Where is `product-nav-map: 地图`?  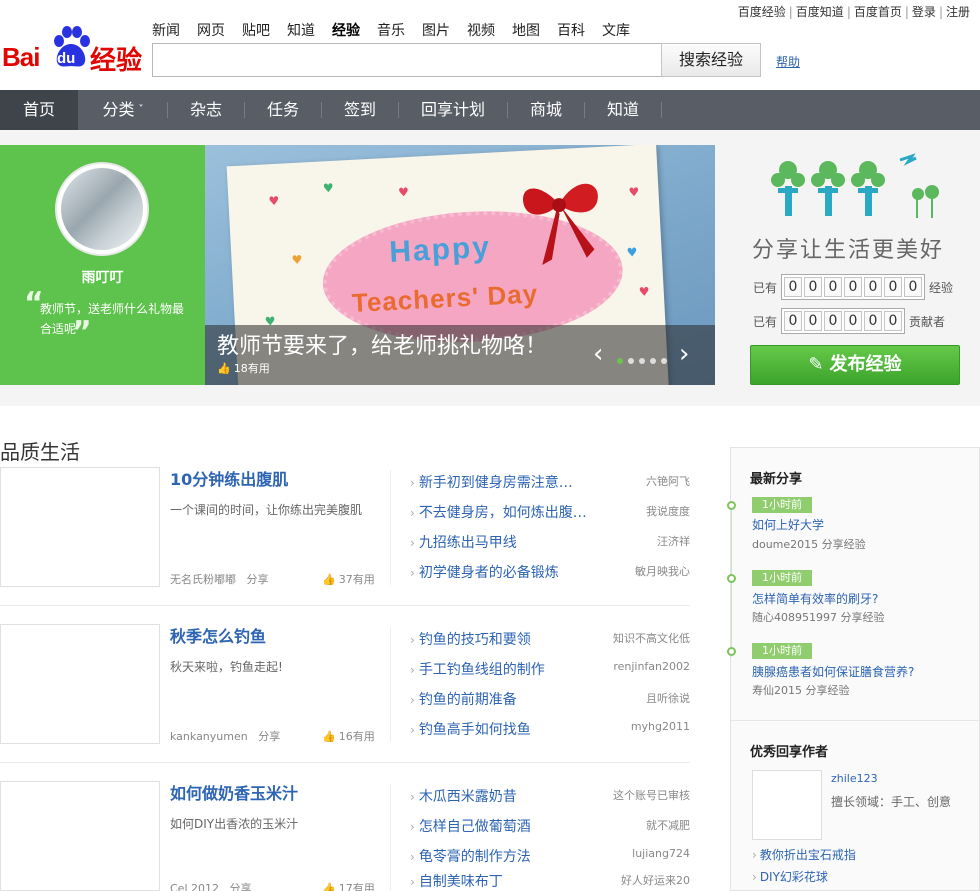
product-nav-map: 地图 is located at coordinates (526, 31).